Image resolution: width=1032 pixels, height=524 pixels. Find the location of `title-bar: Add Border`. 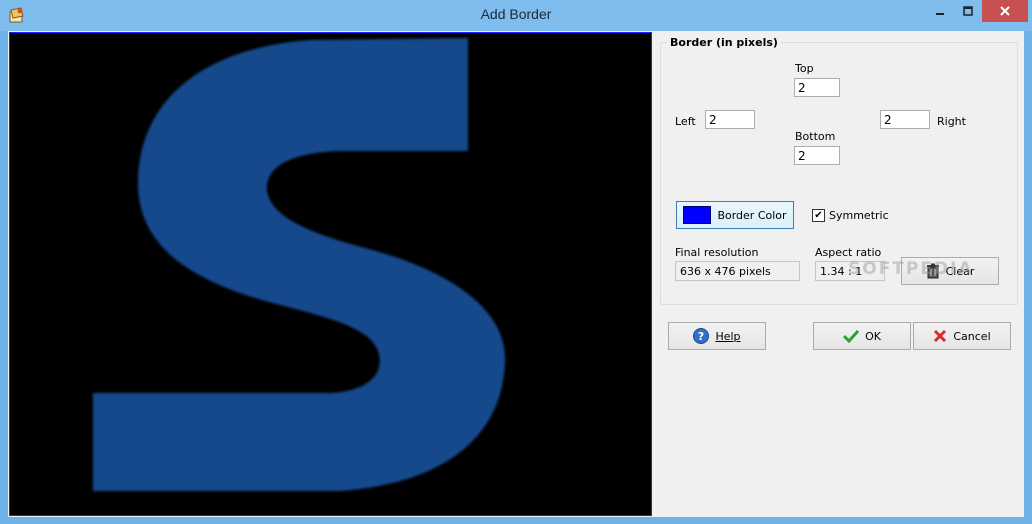

title-bar: Add Border is located at coordinates (516, 15).